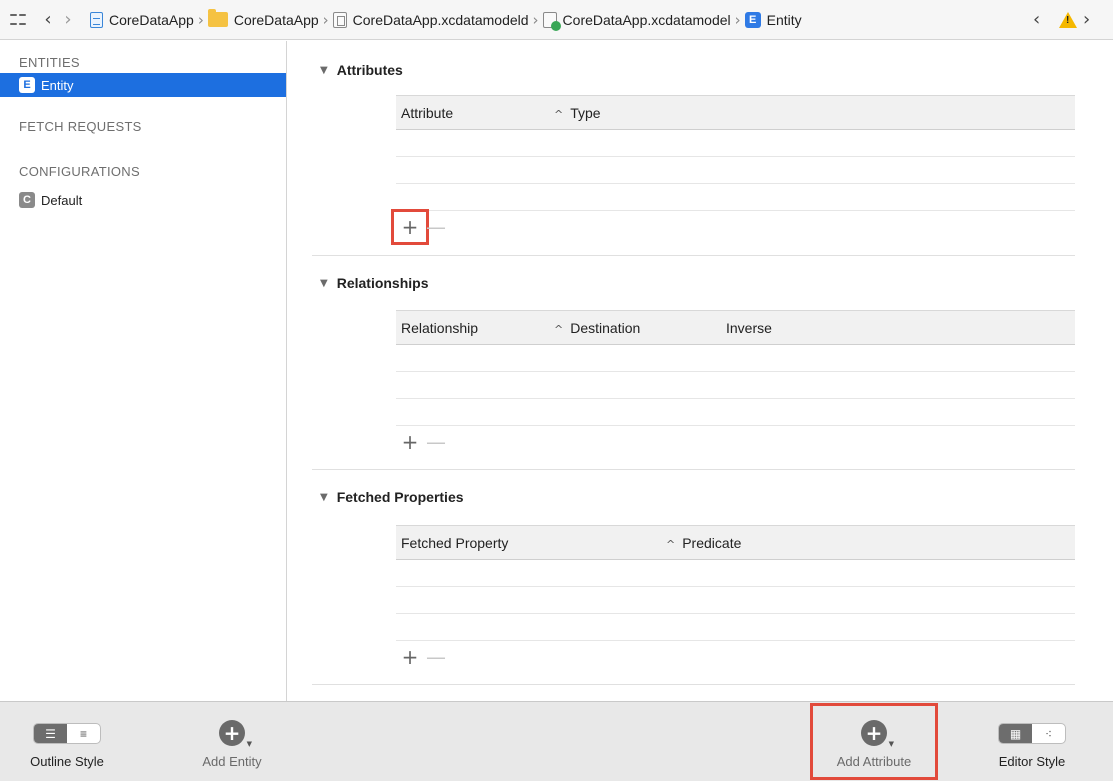 Image resolution: width=1113 pixels, height=781 pixels. Describe the element at coordinates (339, 19) in the screenshot. I see `data-model-bundle-icon` at that location.